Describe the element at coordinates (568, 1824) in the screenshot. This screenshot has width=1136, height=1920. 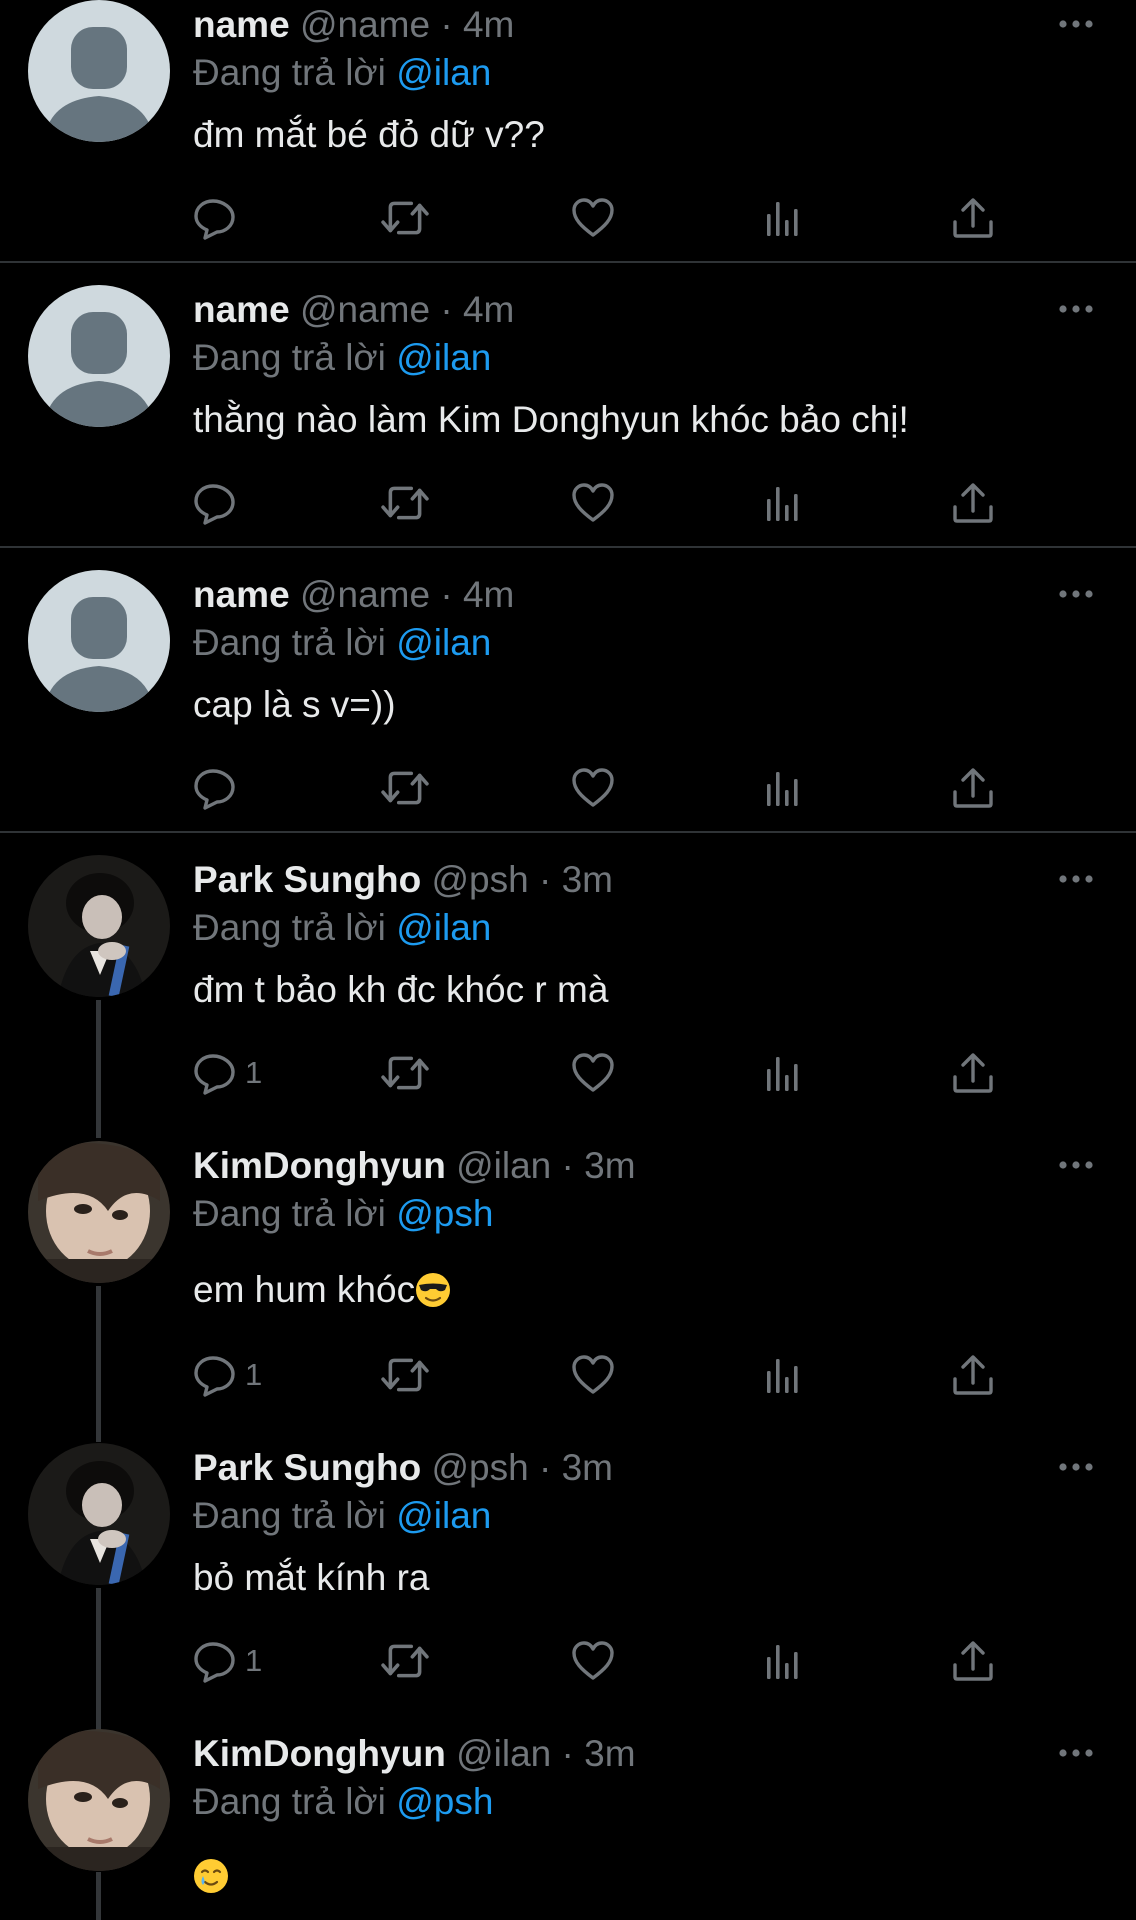
I see `tweet: KimDonghyun @ilan · 3m Đang trả lời @psh` at that location.